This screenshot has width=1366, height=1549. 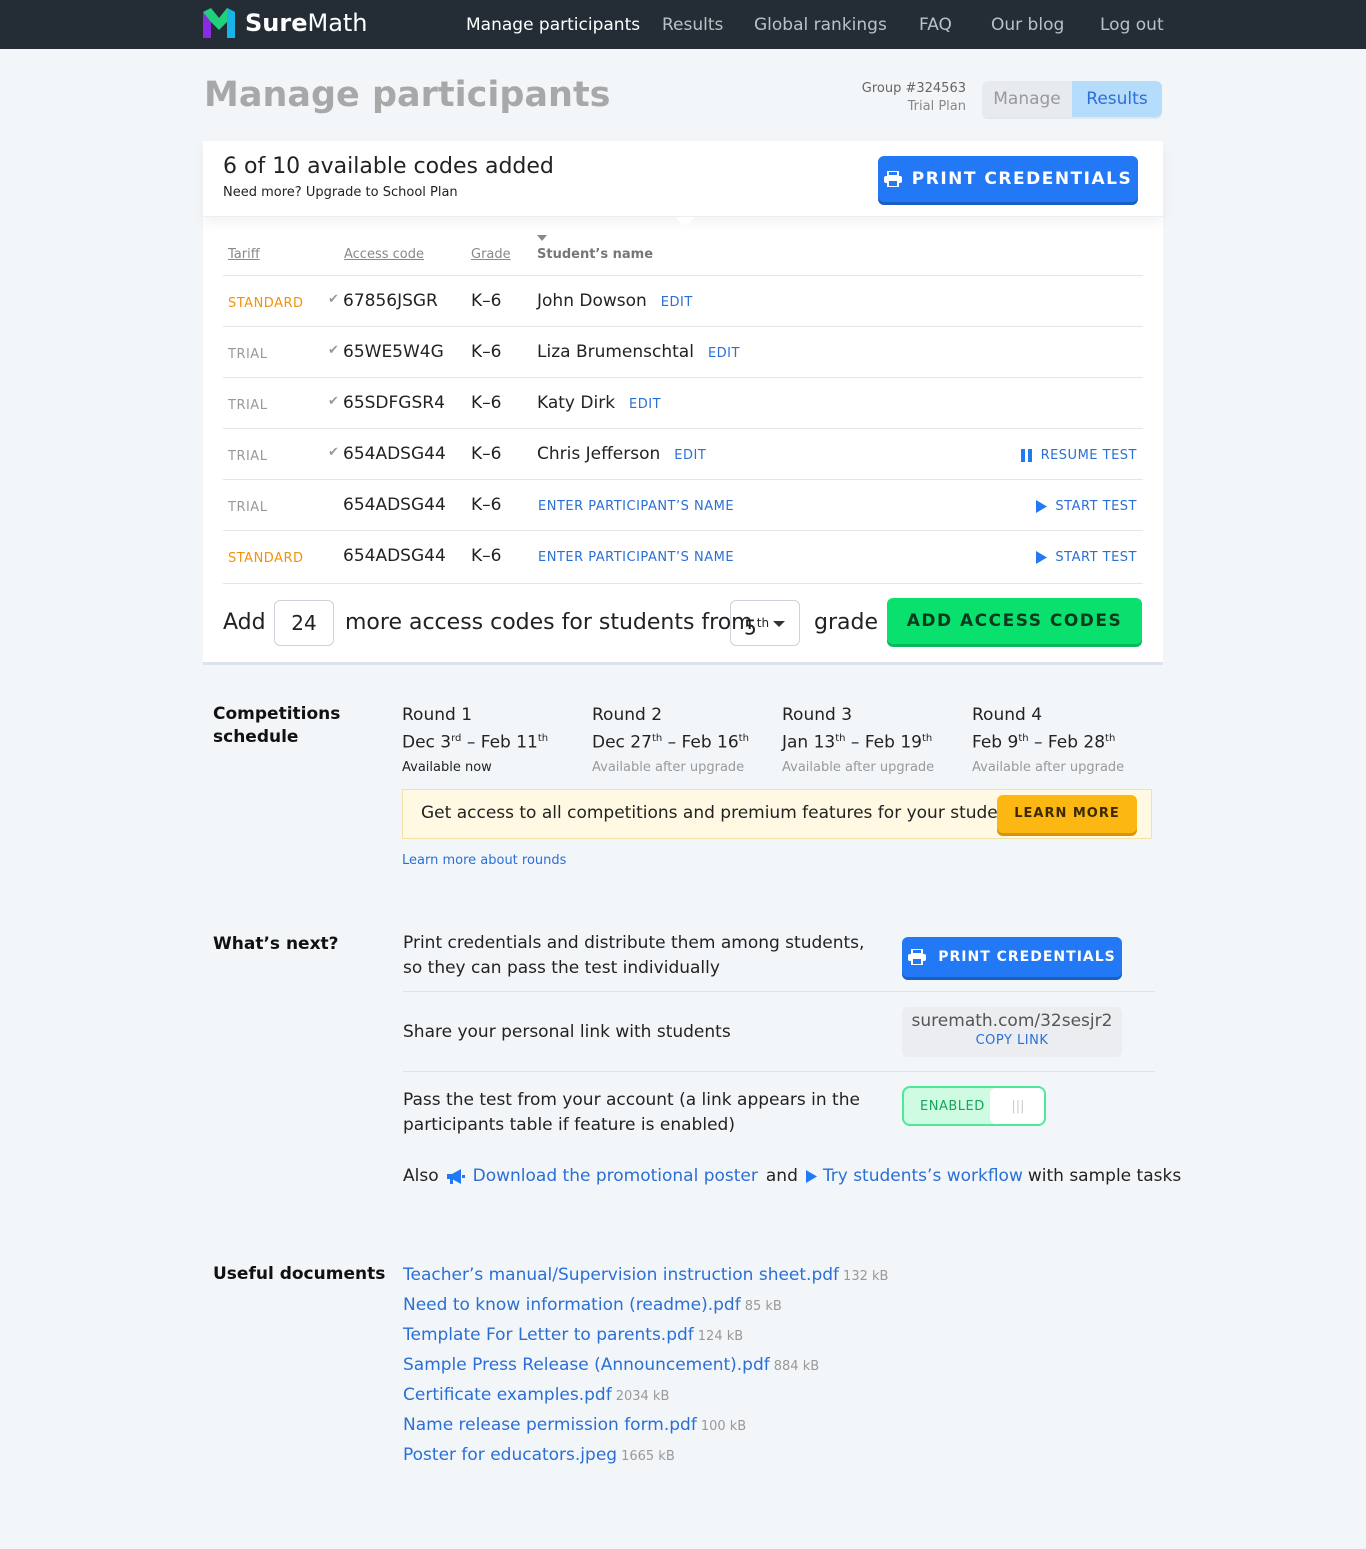 I want to click on learn-more-button: LEARN MORE, so click(x=1067, y=814).